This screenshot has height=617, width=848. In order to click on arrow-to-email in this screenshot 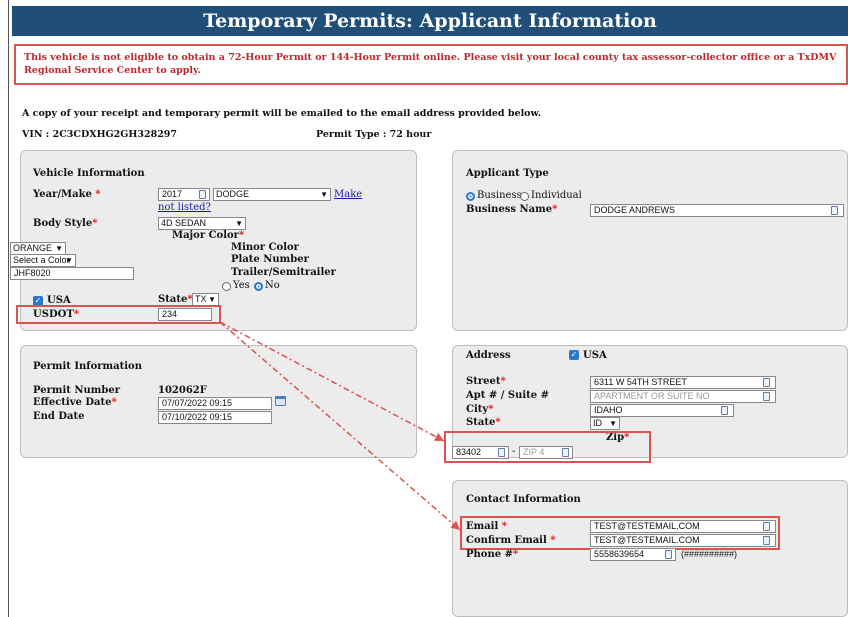, I will do `click(340, 426)`.